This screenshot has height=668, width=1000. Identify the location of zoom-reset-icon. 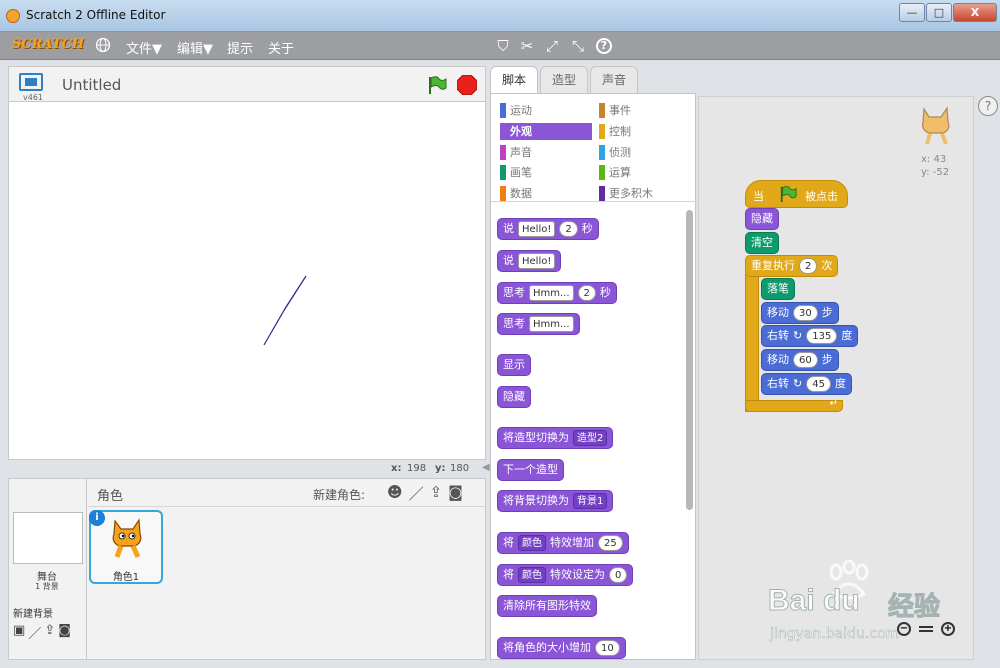
(926, 629).